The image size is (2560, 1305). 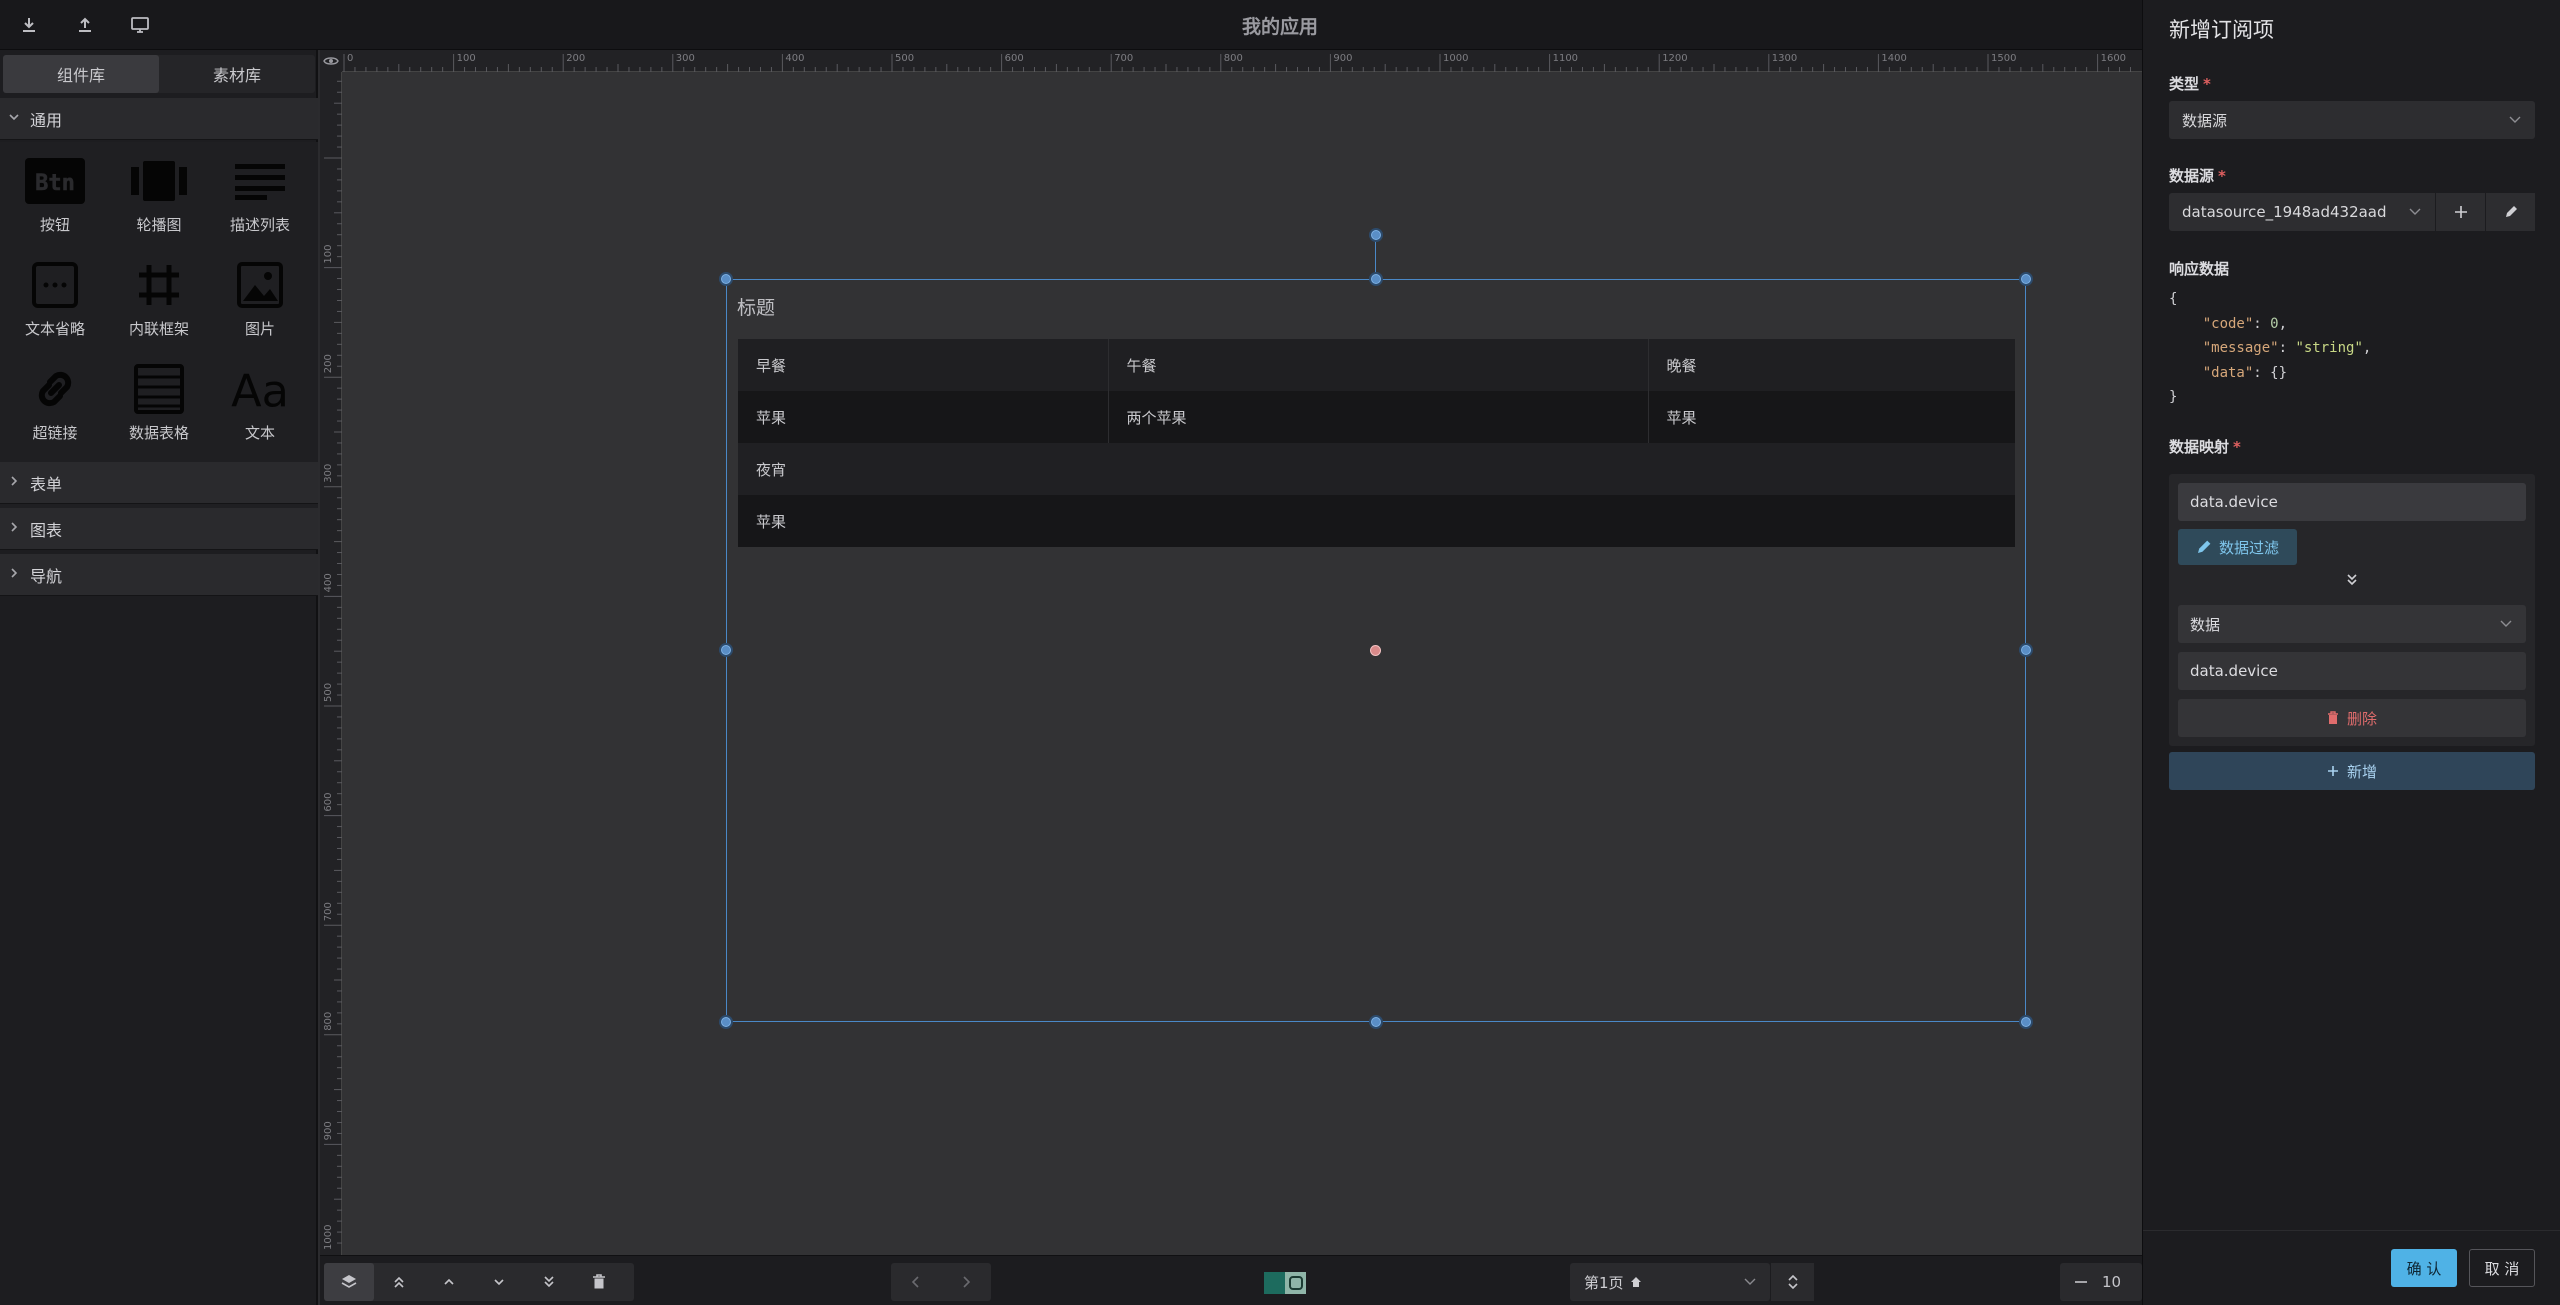 I want to click on page-select: 第1页, so click(x=1670, y=1282).